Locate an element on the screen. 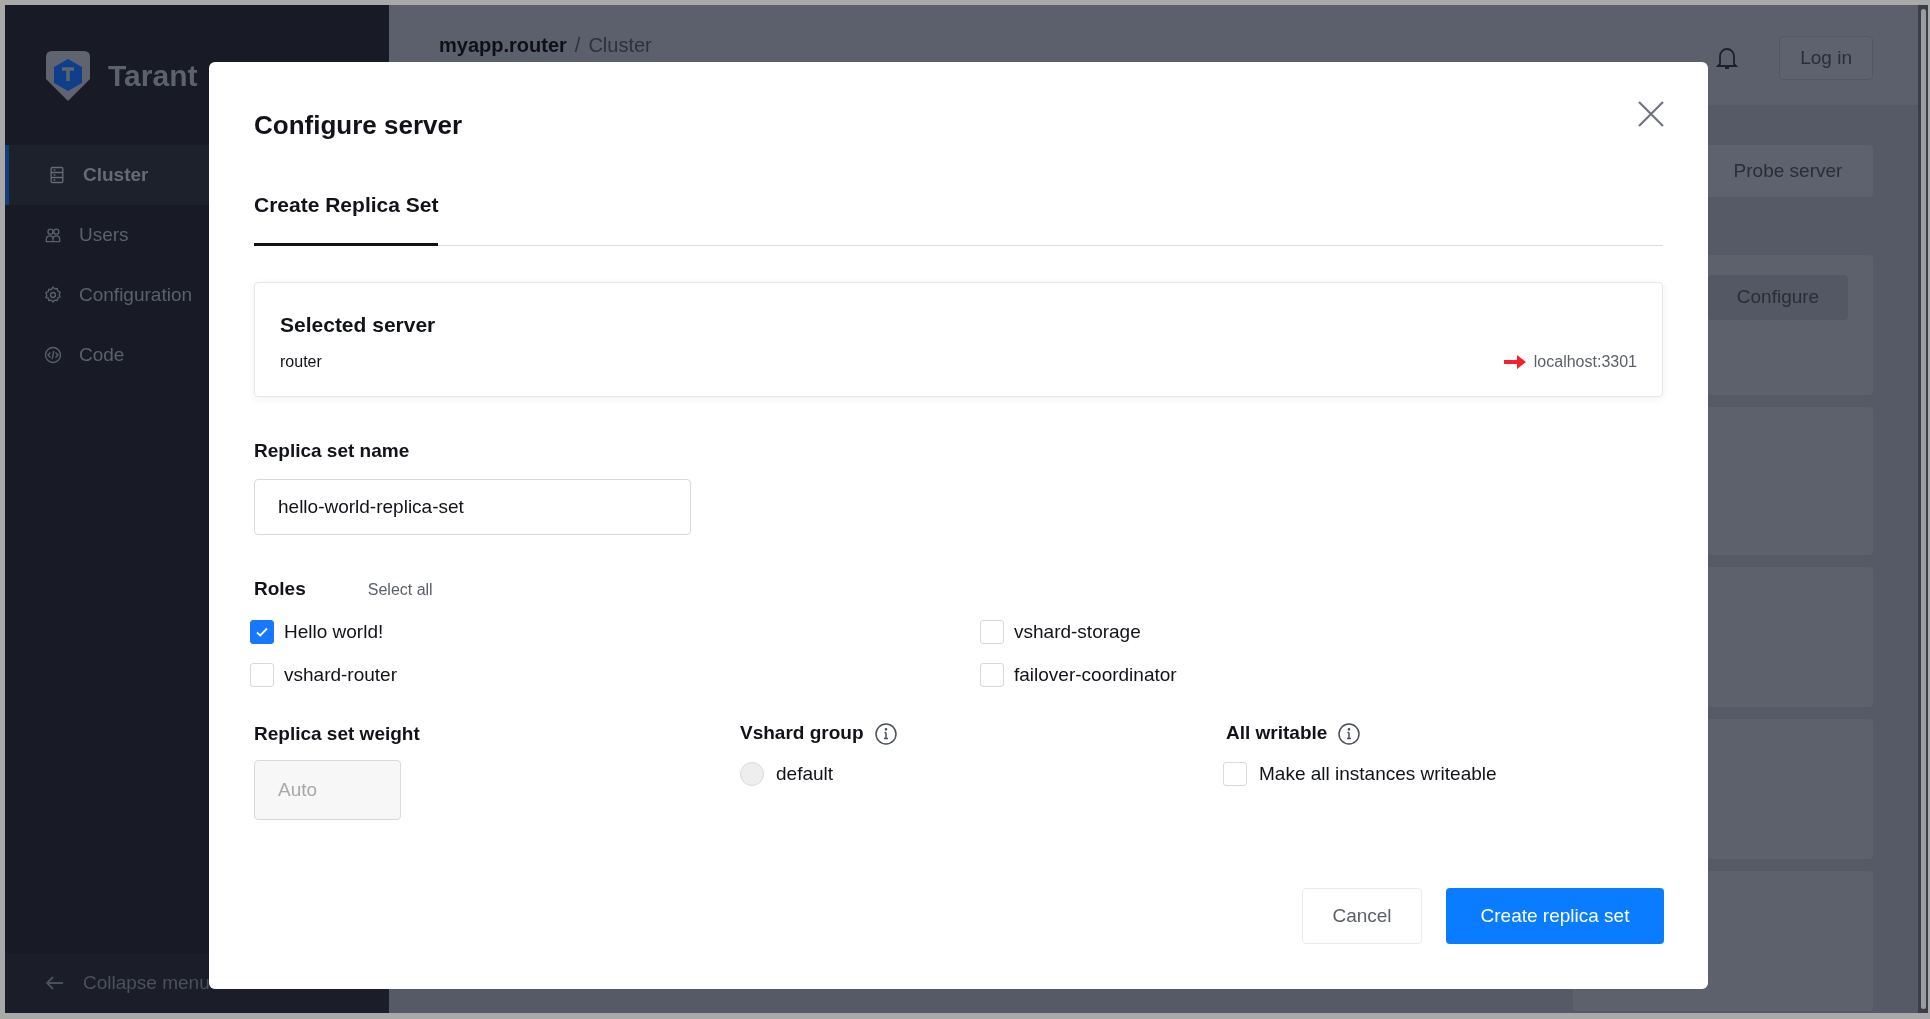 The height and width of the screenshot is (1019, 1930). field-label: Replica set name is located at coordinates (332, 450).